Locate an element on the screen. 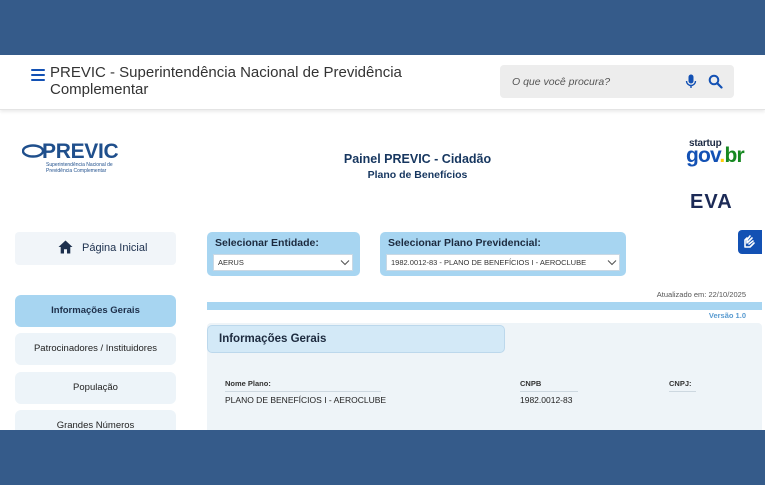 The height and width of the screenshot is (485, 765). info-panel-header: Informações Gerais is located at coordinates (356, 339).